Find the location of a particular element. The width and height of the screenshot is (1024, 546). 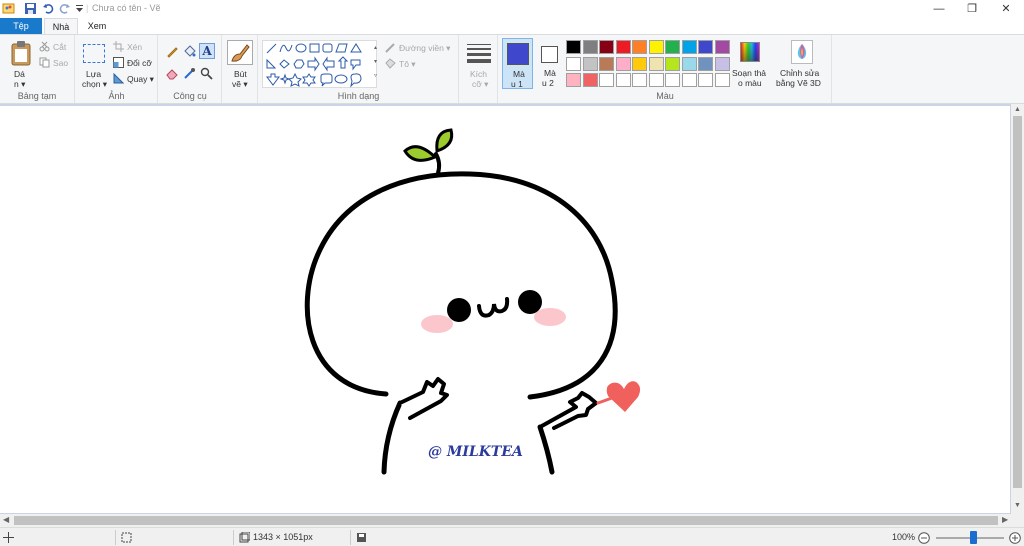

minimize-button: — is located at coordinates (939, 9).